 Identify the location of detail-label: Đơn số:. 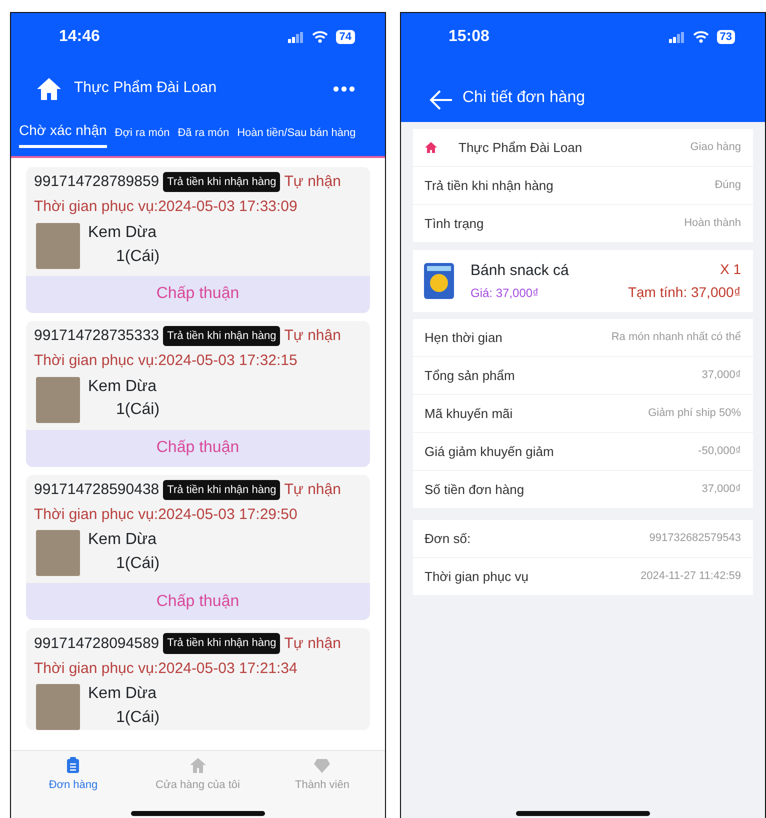
(447, 539).